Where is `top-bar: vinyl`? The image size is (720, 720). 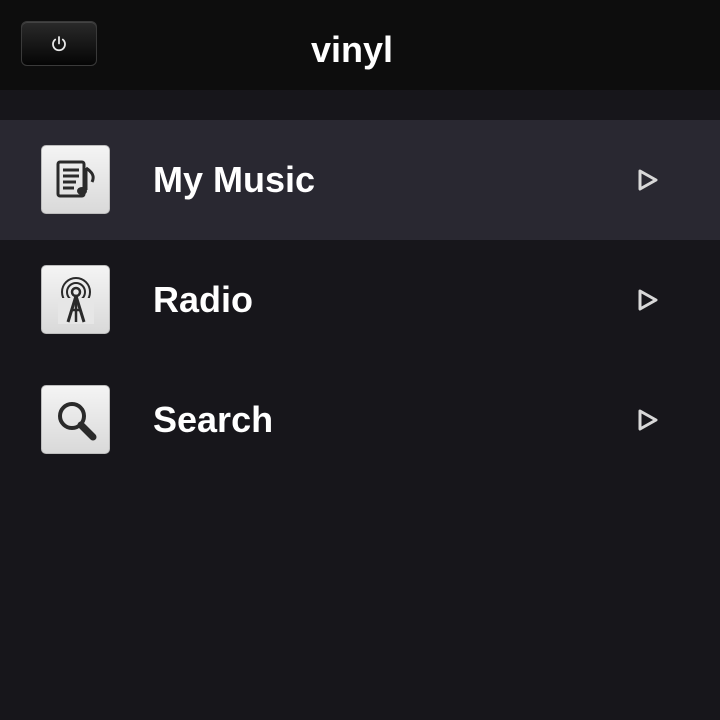
top-bar: vinyl is located at coordinates (360, 45).